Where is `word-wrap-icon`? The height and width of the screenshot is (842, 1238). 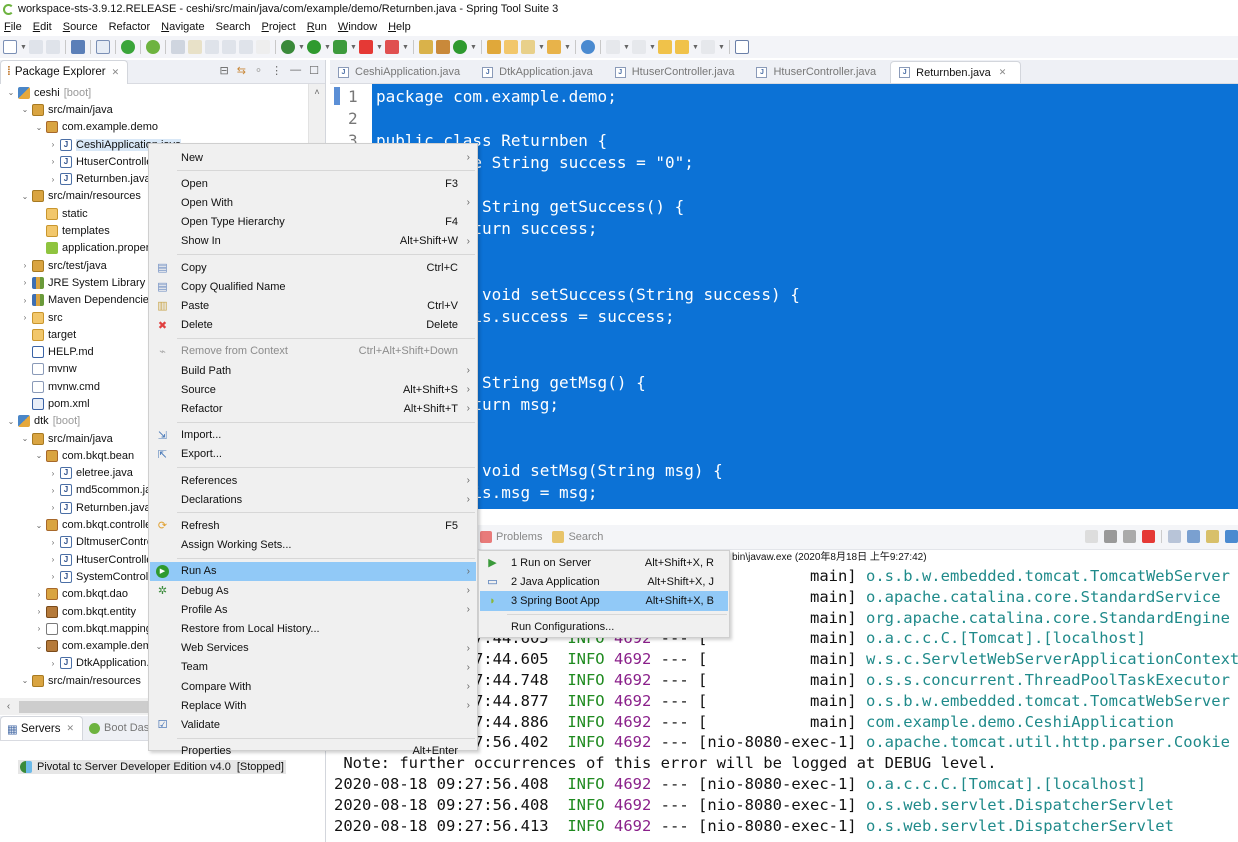
word-wrap-icon is located at coordinates (1212, 536).